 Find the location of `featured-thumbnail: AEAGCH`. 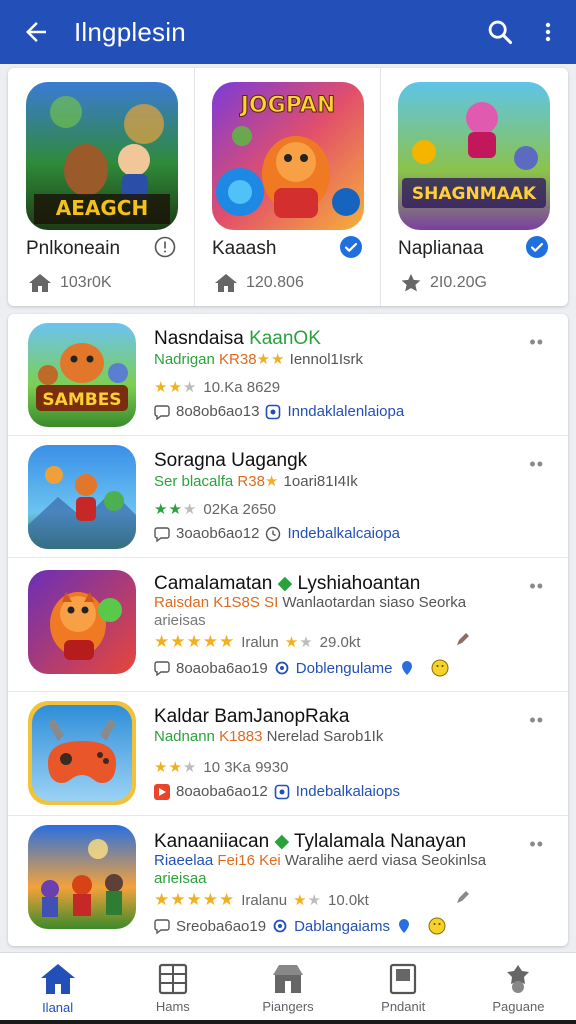

featured-thumbnail: AEAGCH is located at coordinates (102, 156).